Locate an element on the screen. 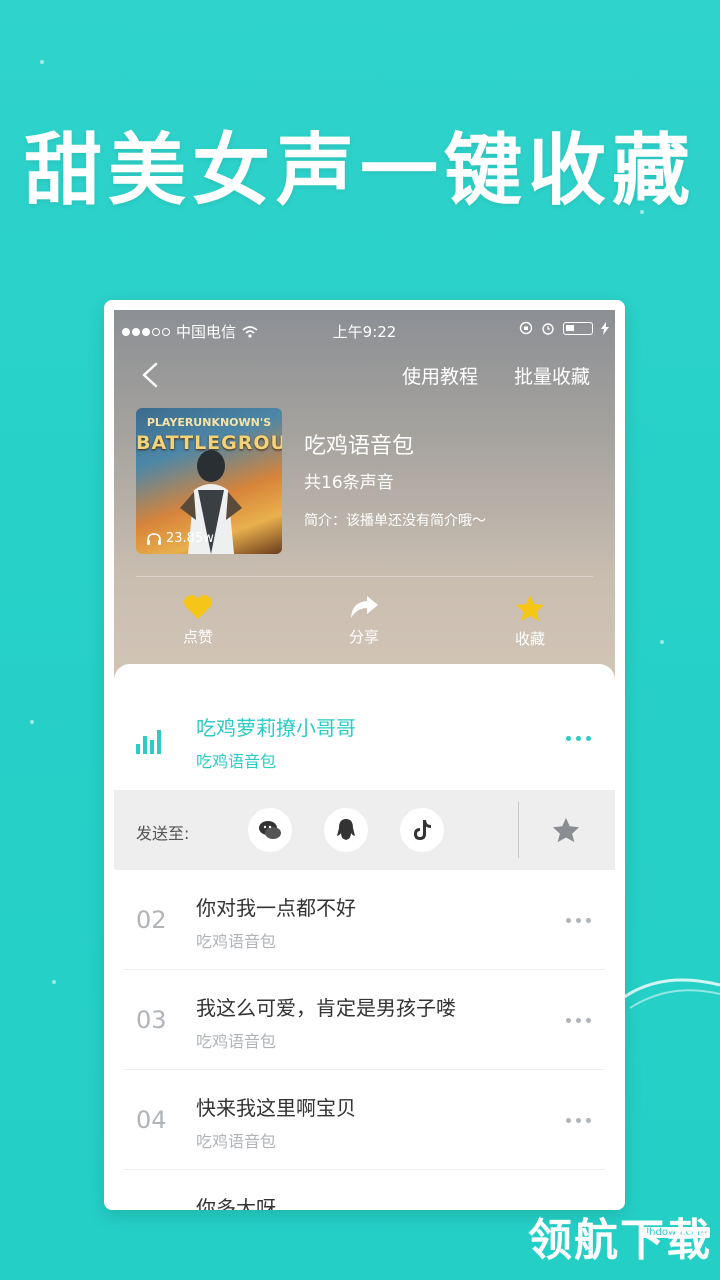 The image size is (720, 1280). share-arrow-icon is located at coordinates (364, 607).